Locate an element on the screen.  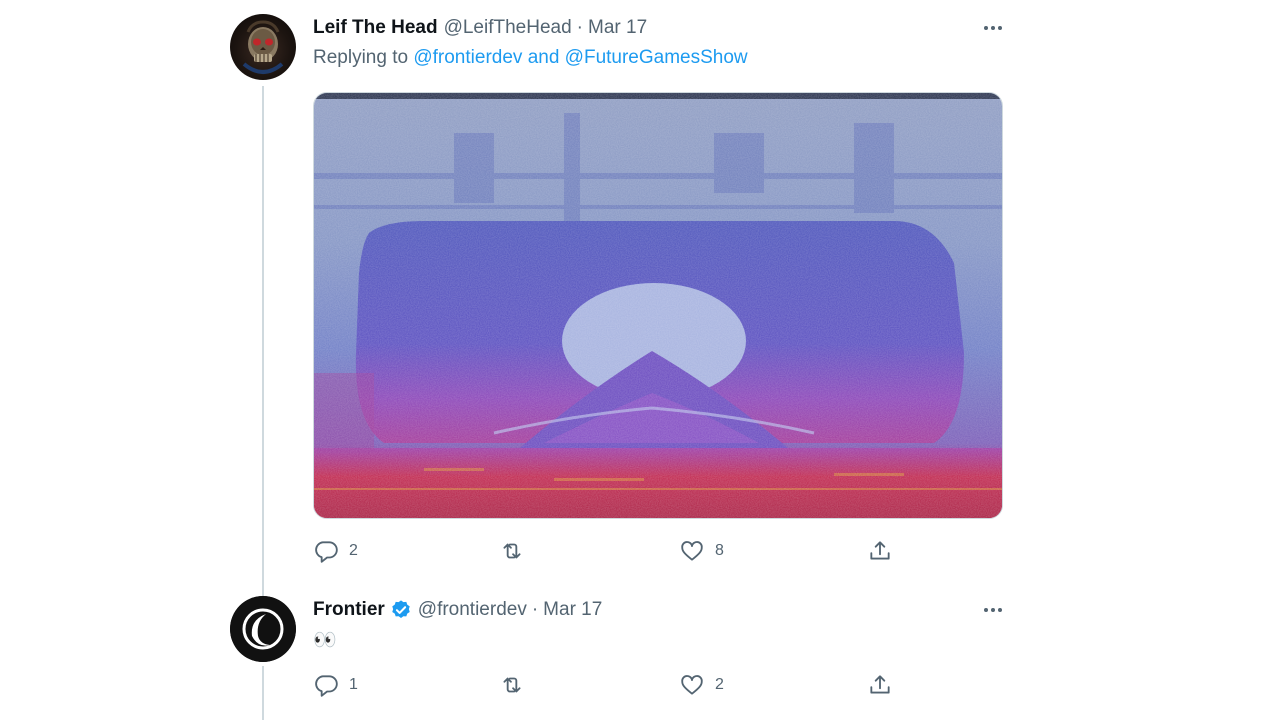
mention-futuregamesshow-link: @FutureGamesShow is located at coordinates (656, 57).